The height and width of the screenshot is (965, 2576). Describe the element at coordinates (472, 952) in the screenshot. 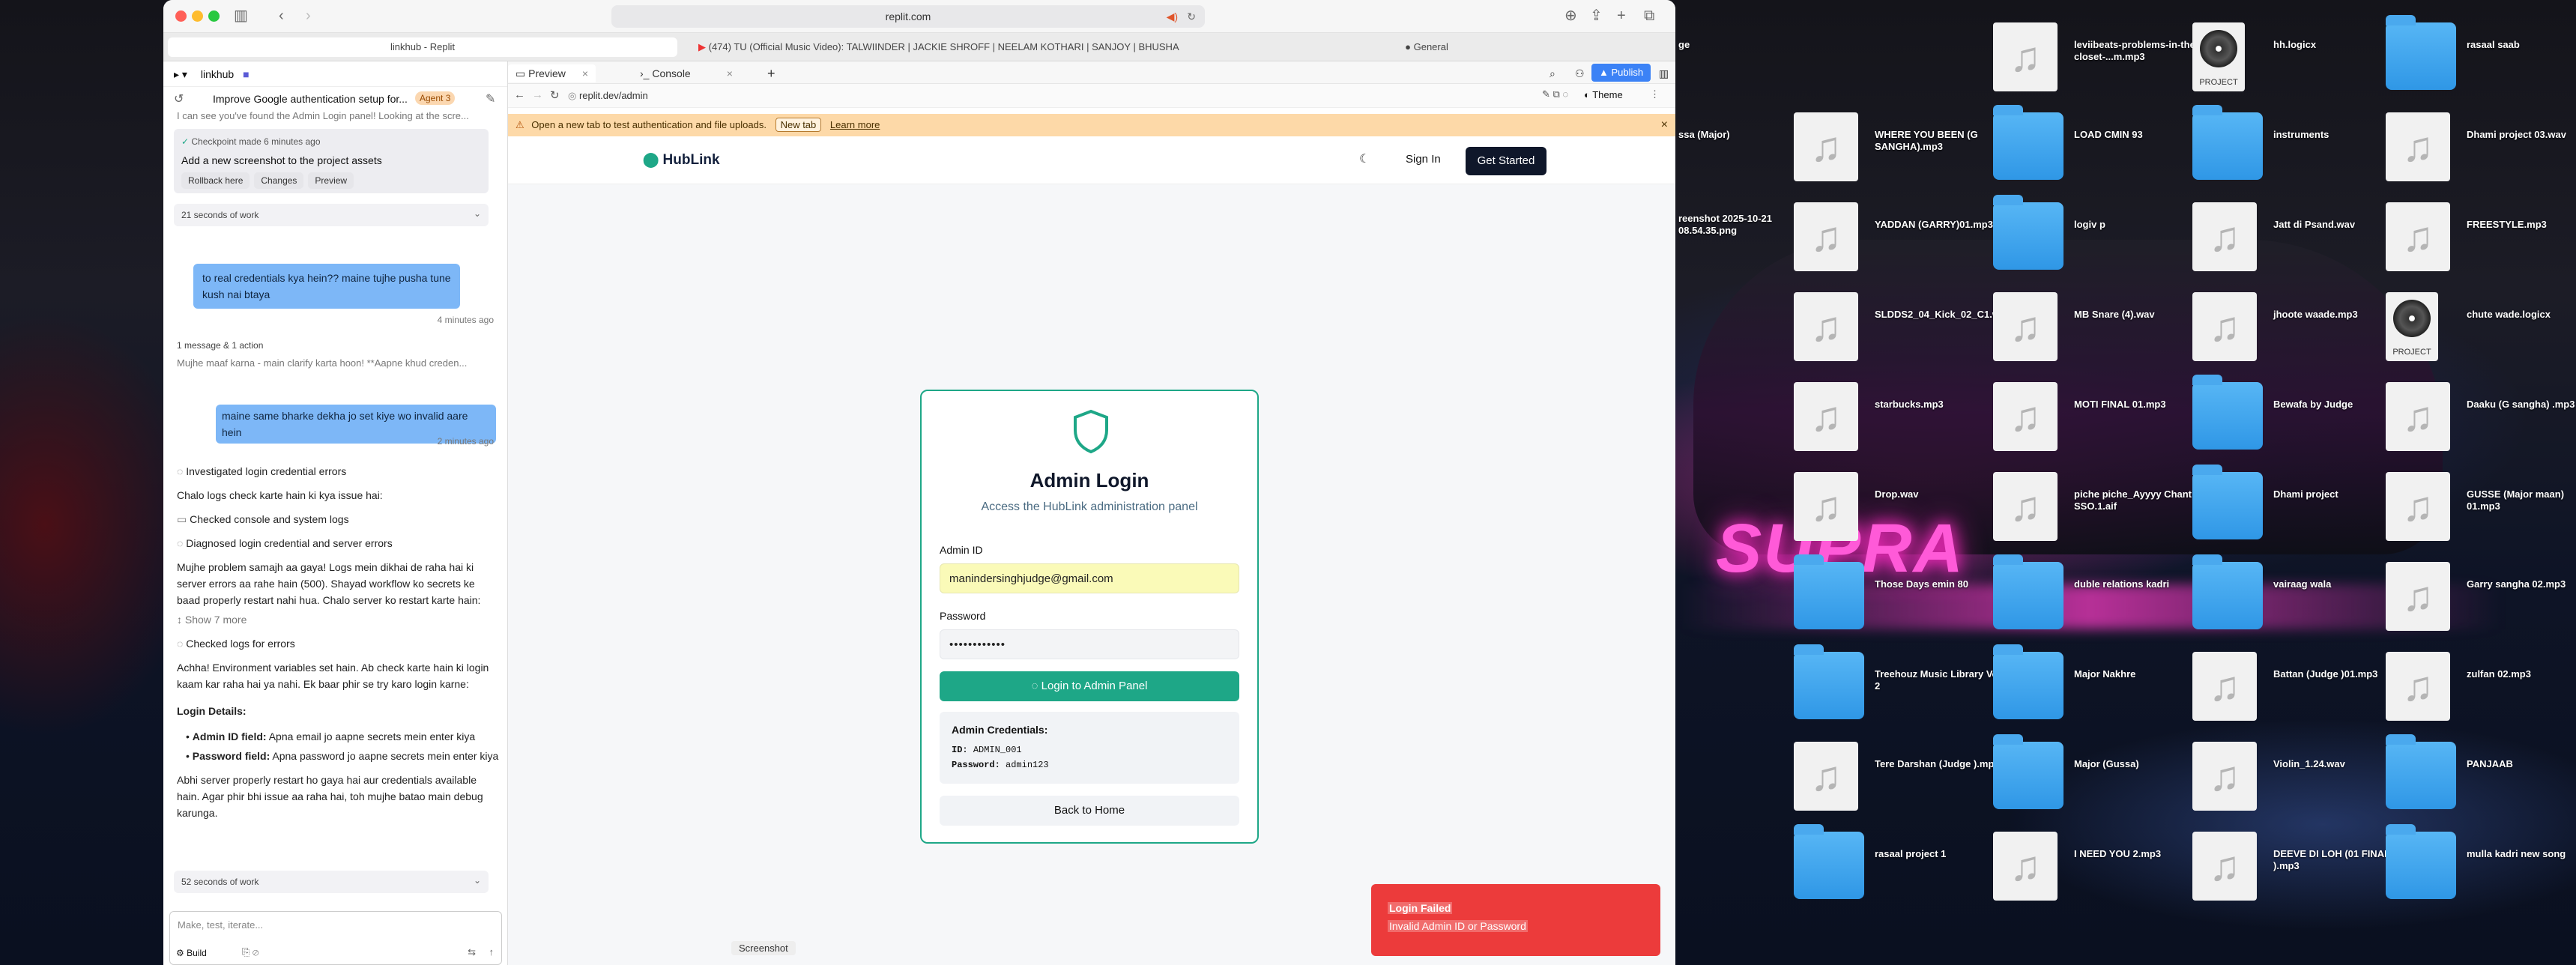

I see `settings-icon: ⇆` at that location.